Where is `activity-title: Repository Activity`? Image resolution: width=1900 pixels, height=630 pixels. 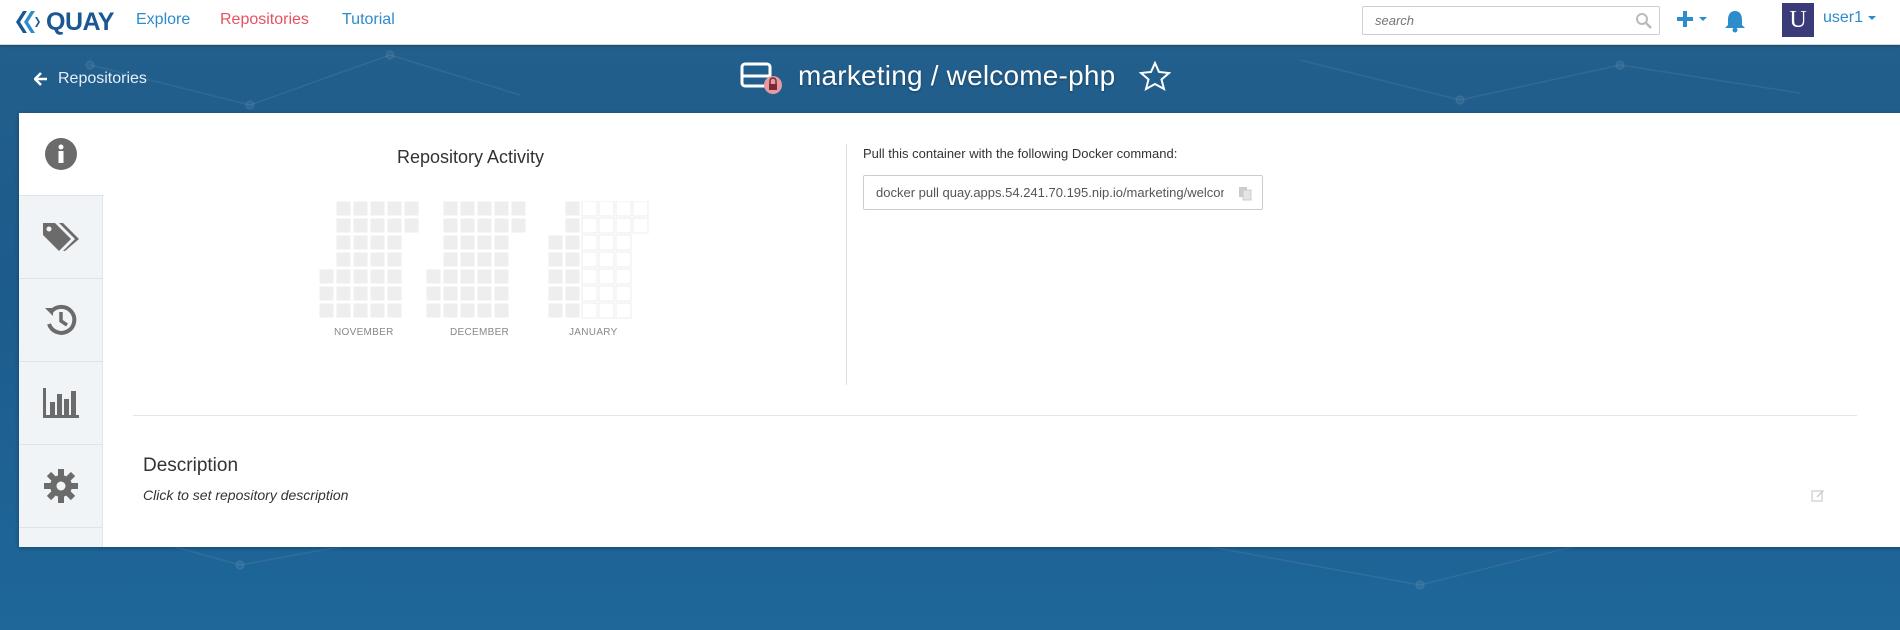 activity-title: Repository Activity is located at coordinates (471, 157).